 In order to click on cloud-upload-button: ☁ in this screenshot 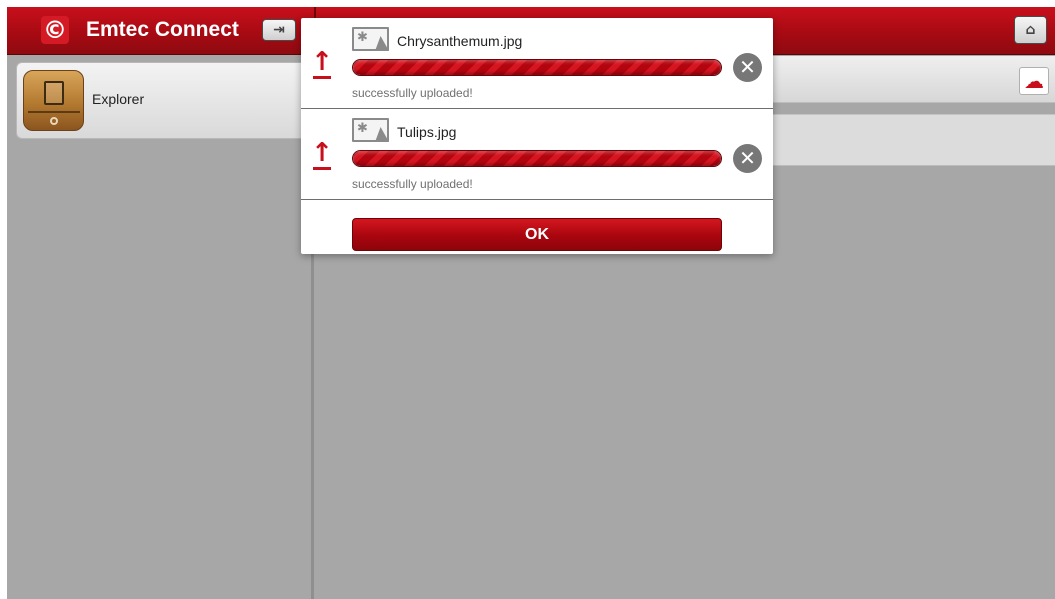, I will do `click(1034, 81)`.